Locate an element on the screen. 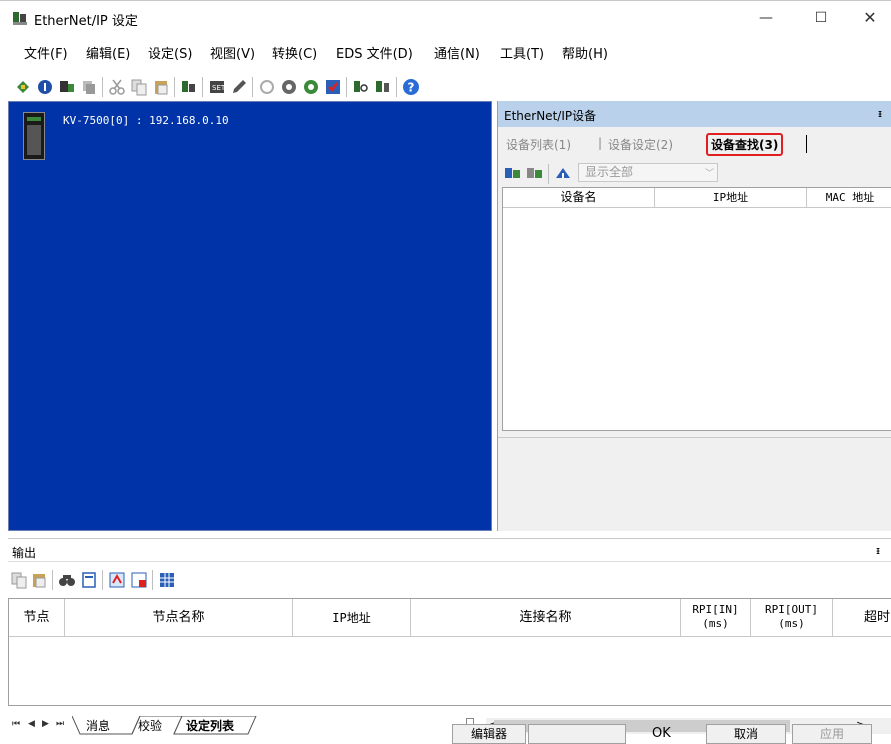 This screenshot has width=891, height=744. plc-unit-icon is located at coordinates (34, 136).